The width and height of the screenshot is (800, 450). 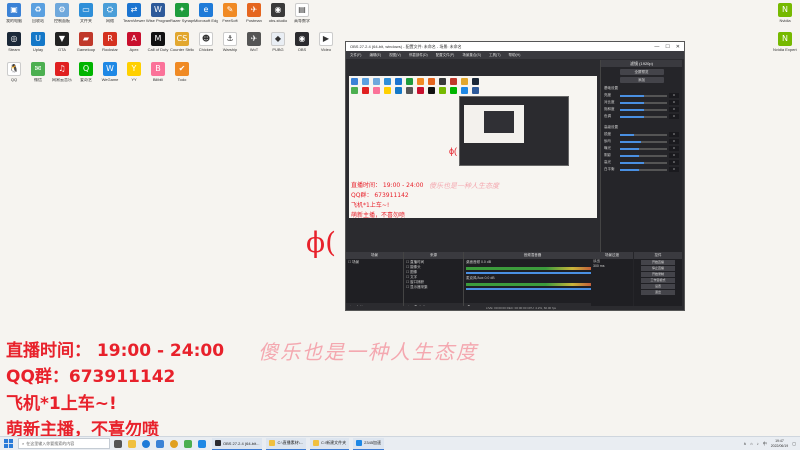 What do you see at coordinates (278, 19) in the screenshot?
I see `desktop-icon-row1-11: ◉ obs-studio` at bounding box center [278, 19].